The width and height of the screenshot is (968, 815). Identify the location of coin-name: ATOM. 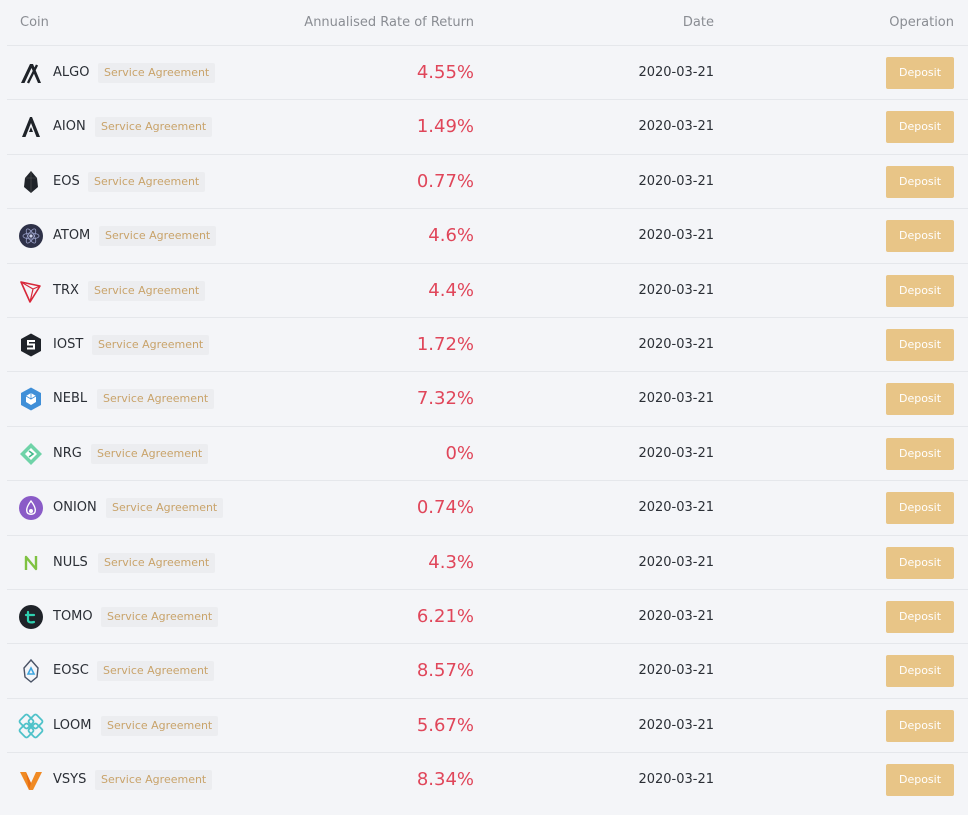
(72, 236).